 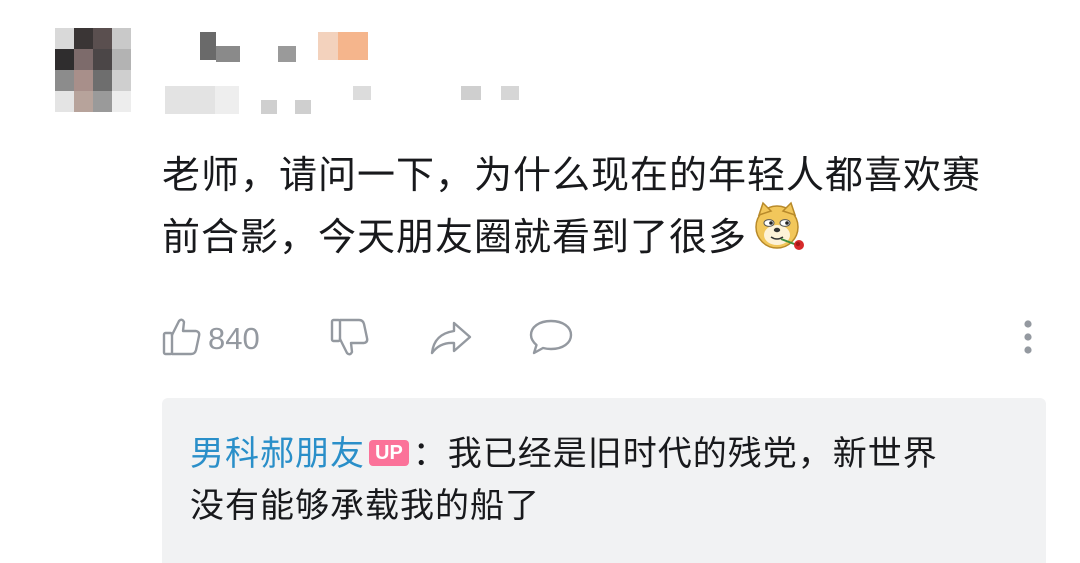 I want to click on thumbs-up-icon, so click(x=182, y=339).